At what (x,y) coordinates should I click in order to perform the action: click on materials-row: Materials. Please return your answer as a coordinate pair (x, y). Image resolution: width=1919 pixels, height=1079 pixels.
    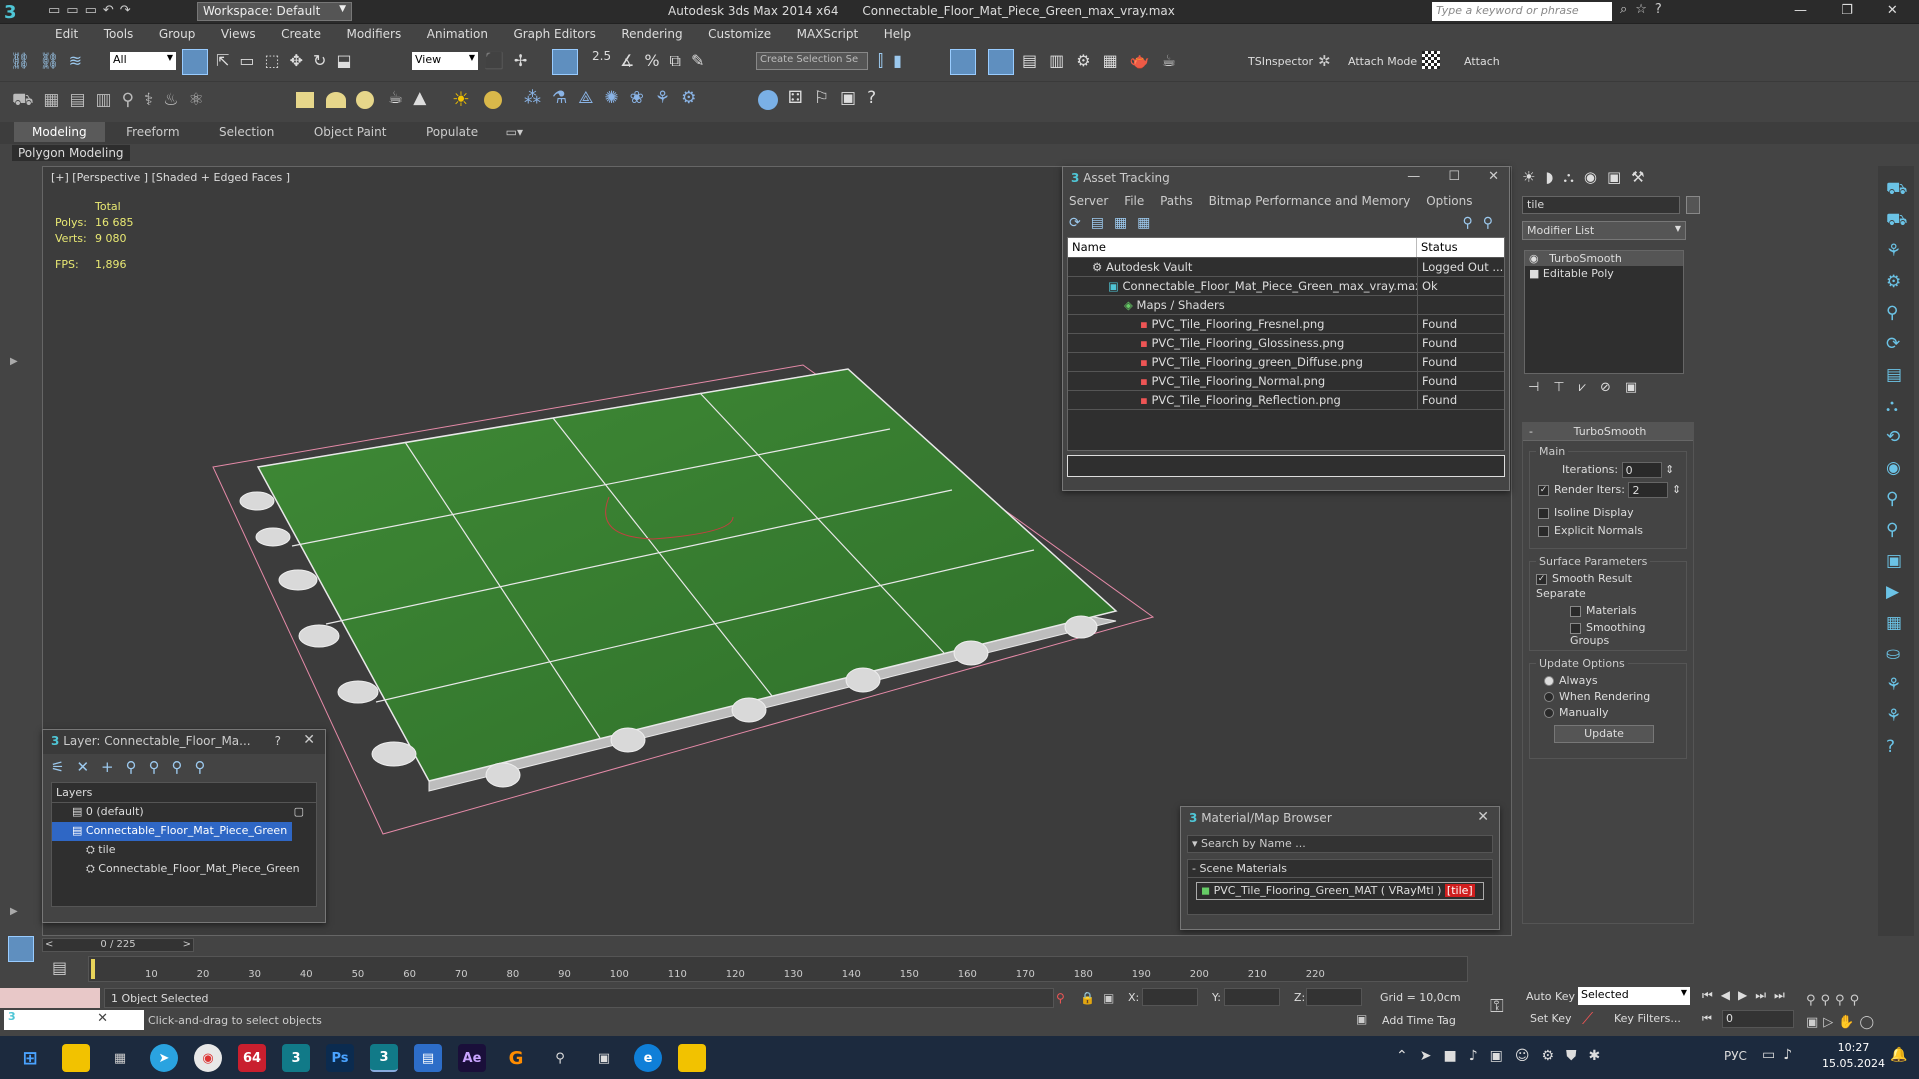
    Looking at the image, I should click on (1608, 608).